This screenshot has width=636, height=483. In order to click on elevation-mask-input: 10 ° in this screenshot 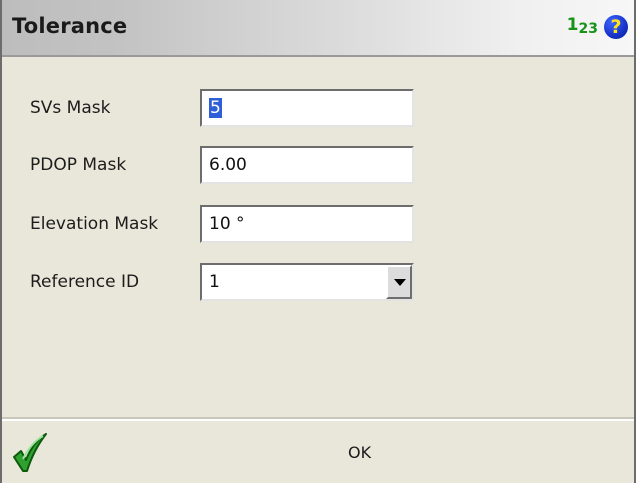, I will do `click(307, 224)`.